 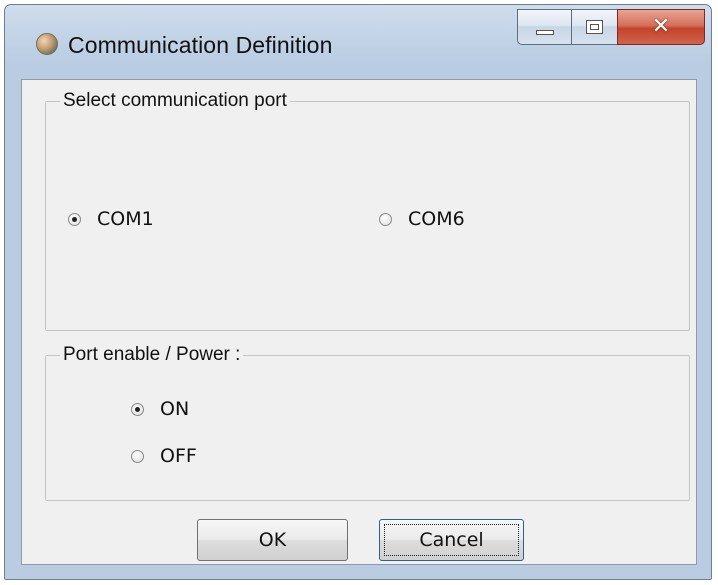 What do you see at coordinates (385, 219) in the screenshot?
I see `radio-com6-indicator` at bounding box center [385, 219].